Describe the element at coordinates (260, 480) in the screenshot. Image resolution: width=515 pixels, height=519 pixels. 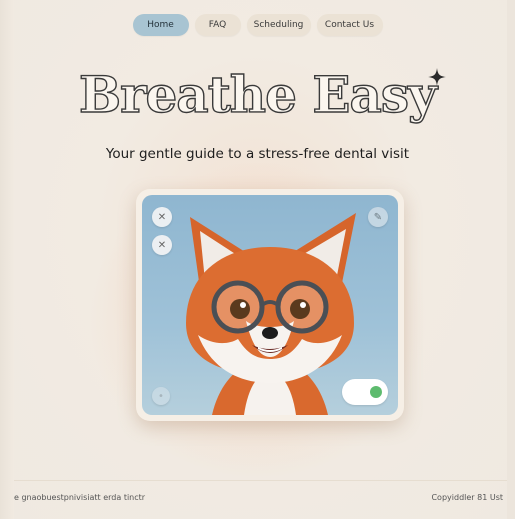
I see `footer-divider` at that location.